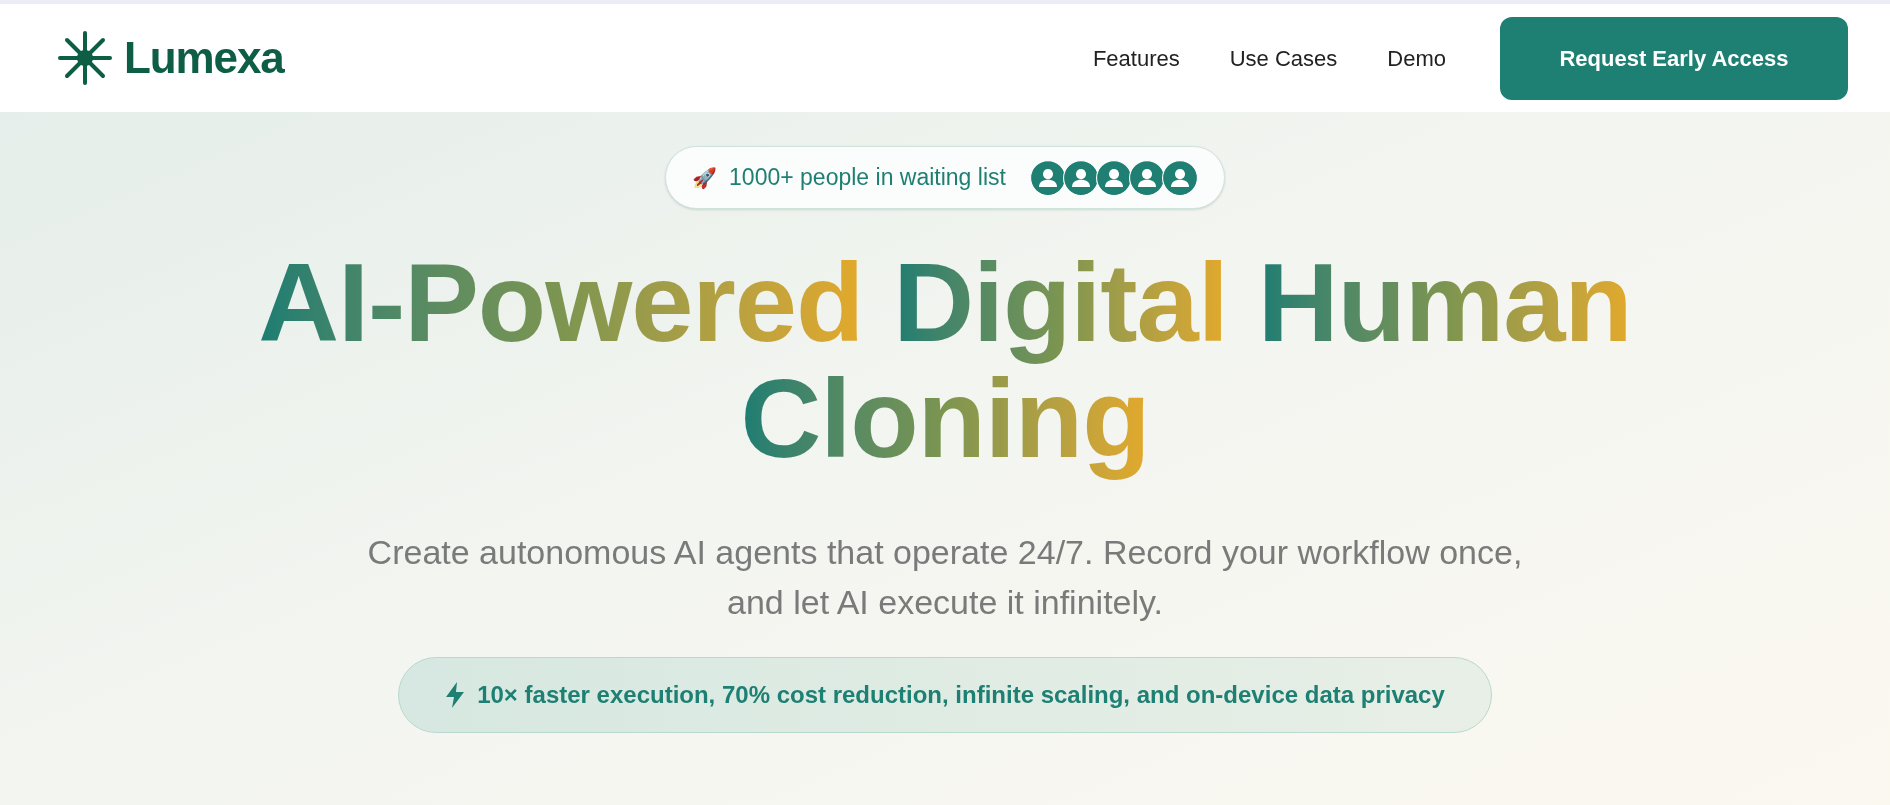  I want to click on nav-link: Features, so click(1136, 58).